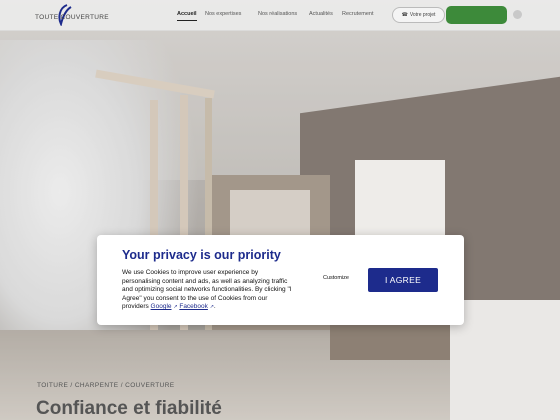 The width and height of the screenshot is (560, 420). Describe the element at coordinates (161, 306) in the screenshot. I see `google-link: Google` at that location.